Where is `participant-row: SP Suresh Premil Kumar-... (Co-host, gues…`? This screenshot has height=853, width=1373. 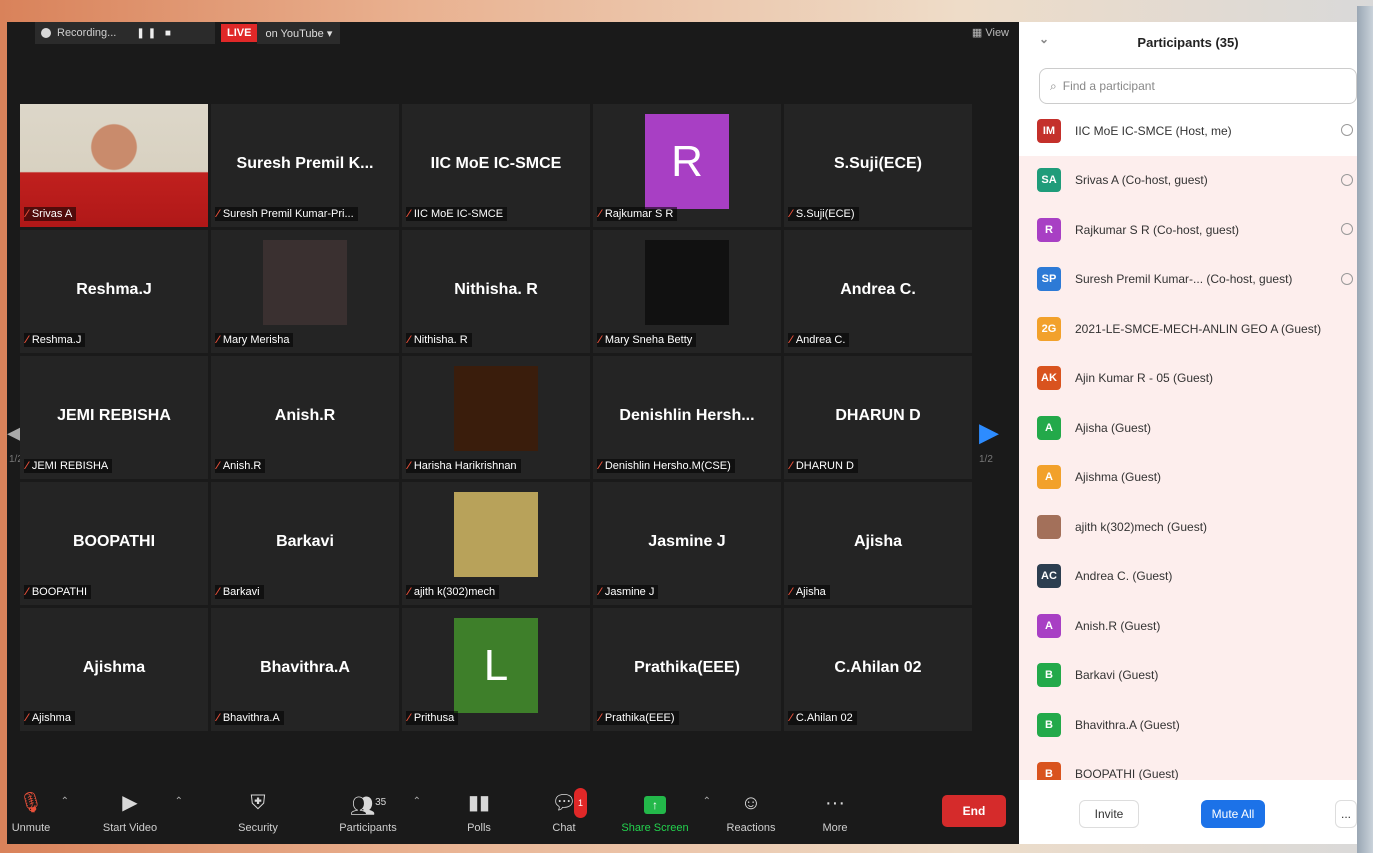
participant-row: SP Suresh Premil Kumar-... (Co-host, gues… is located at coordinates (1188, 279).